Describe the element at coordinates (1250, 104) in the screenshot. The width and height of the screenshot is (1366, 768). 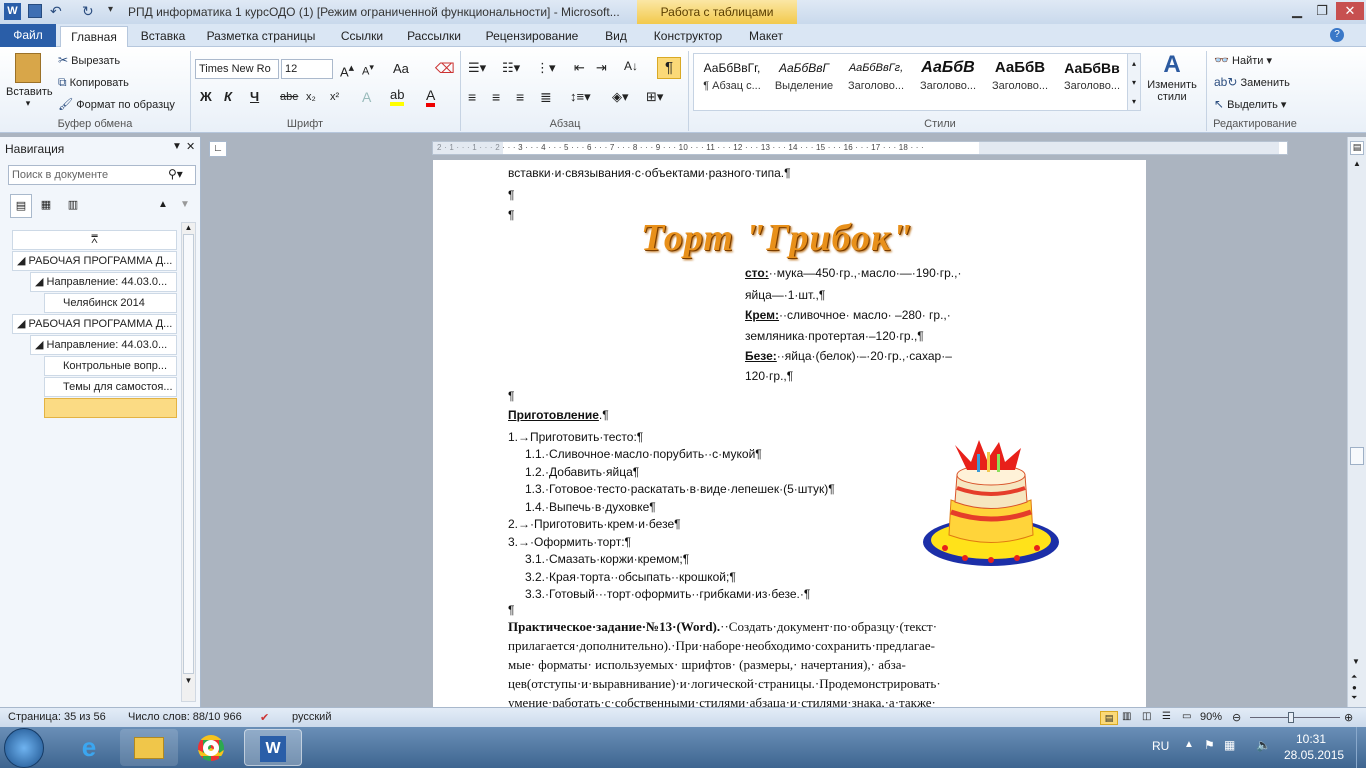
I see `select-button: ↖ Выделить ▾` at that location.